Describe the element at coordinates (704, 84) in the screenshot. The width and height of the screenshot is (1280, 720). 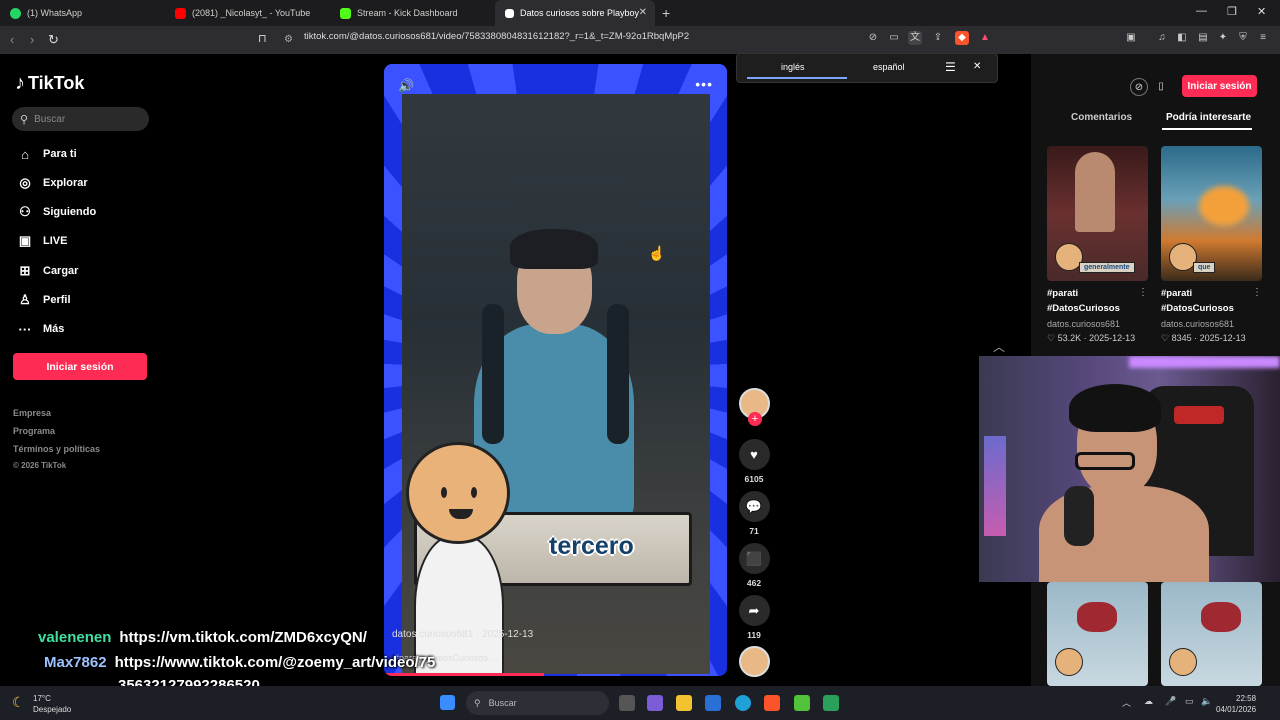
I see `more-options-icon: •••` at that location.